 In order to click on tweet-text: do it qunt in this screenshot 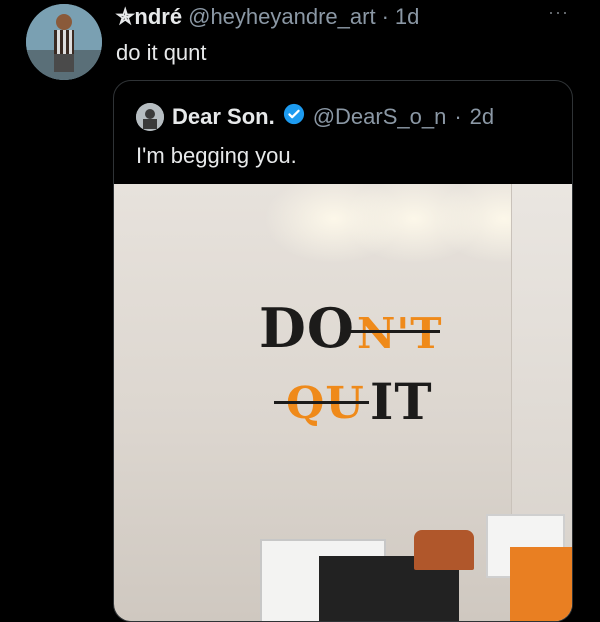, I will do `click(161, 52)`.